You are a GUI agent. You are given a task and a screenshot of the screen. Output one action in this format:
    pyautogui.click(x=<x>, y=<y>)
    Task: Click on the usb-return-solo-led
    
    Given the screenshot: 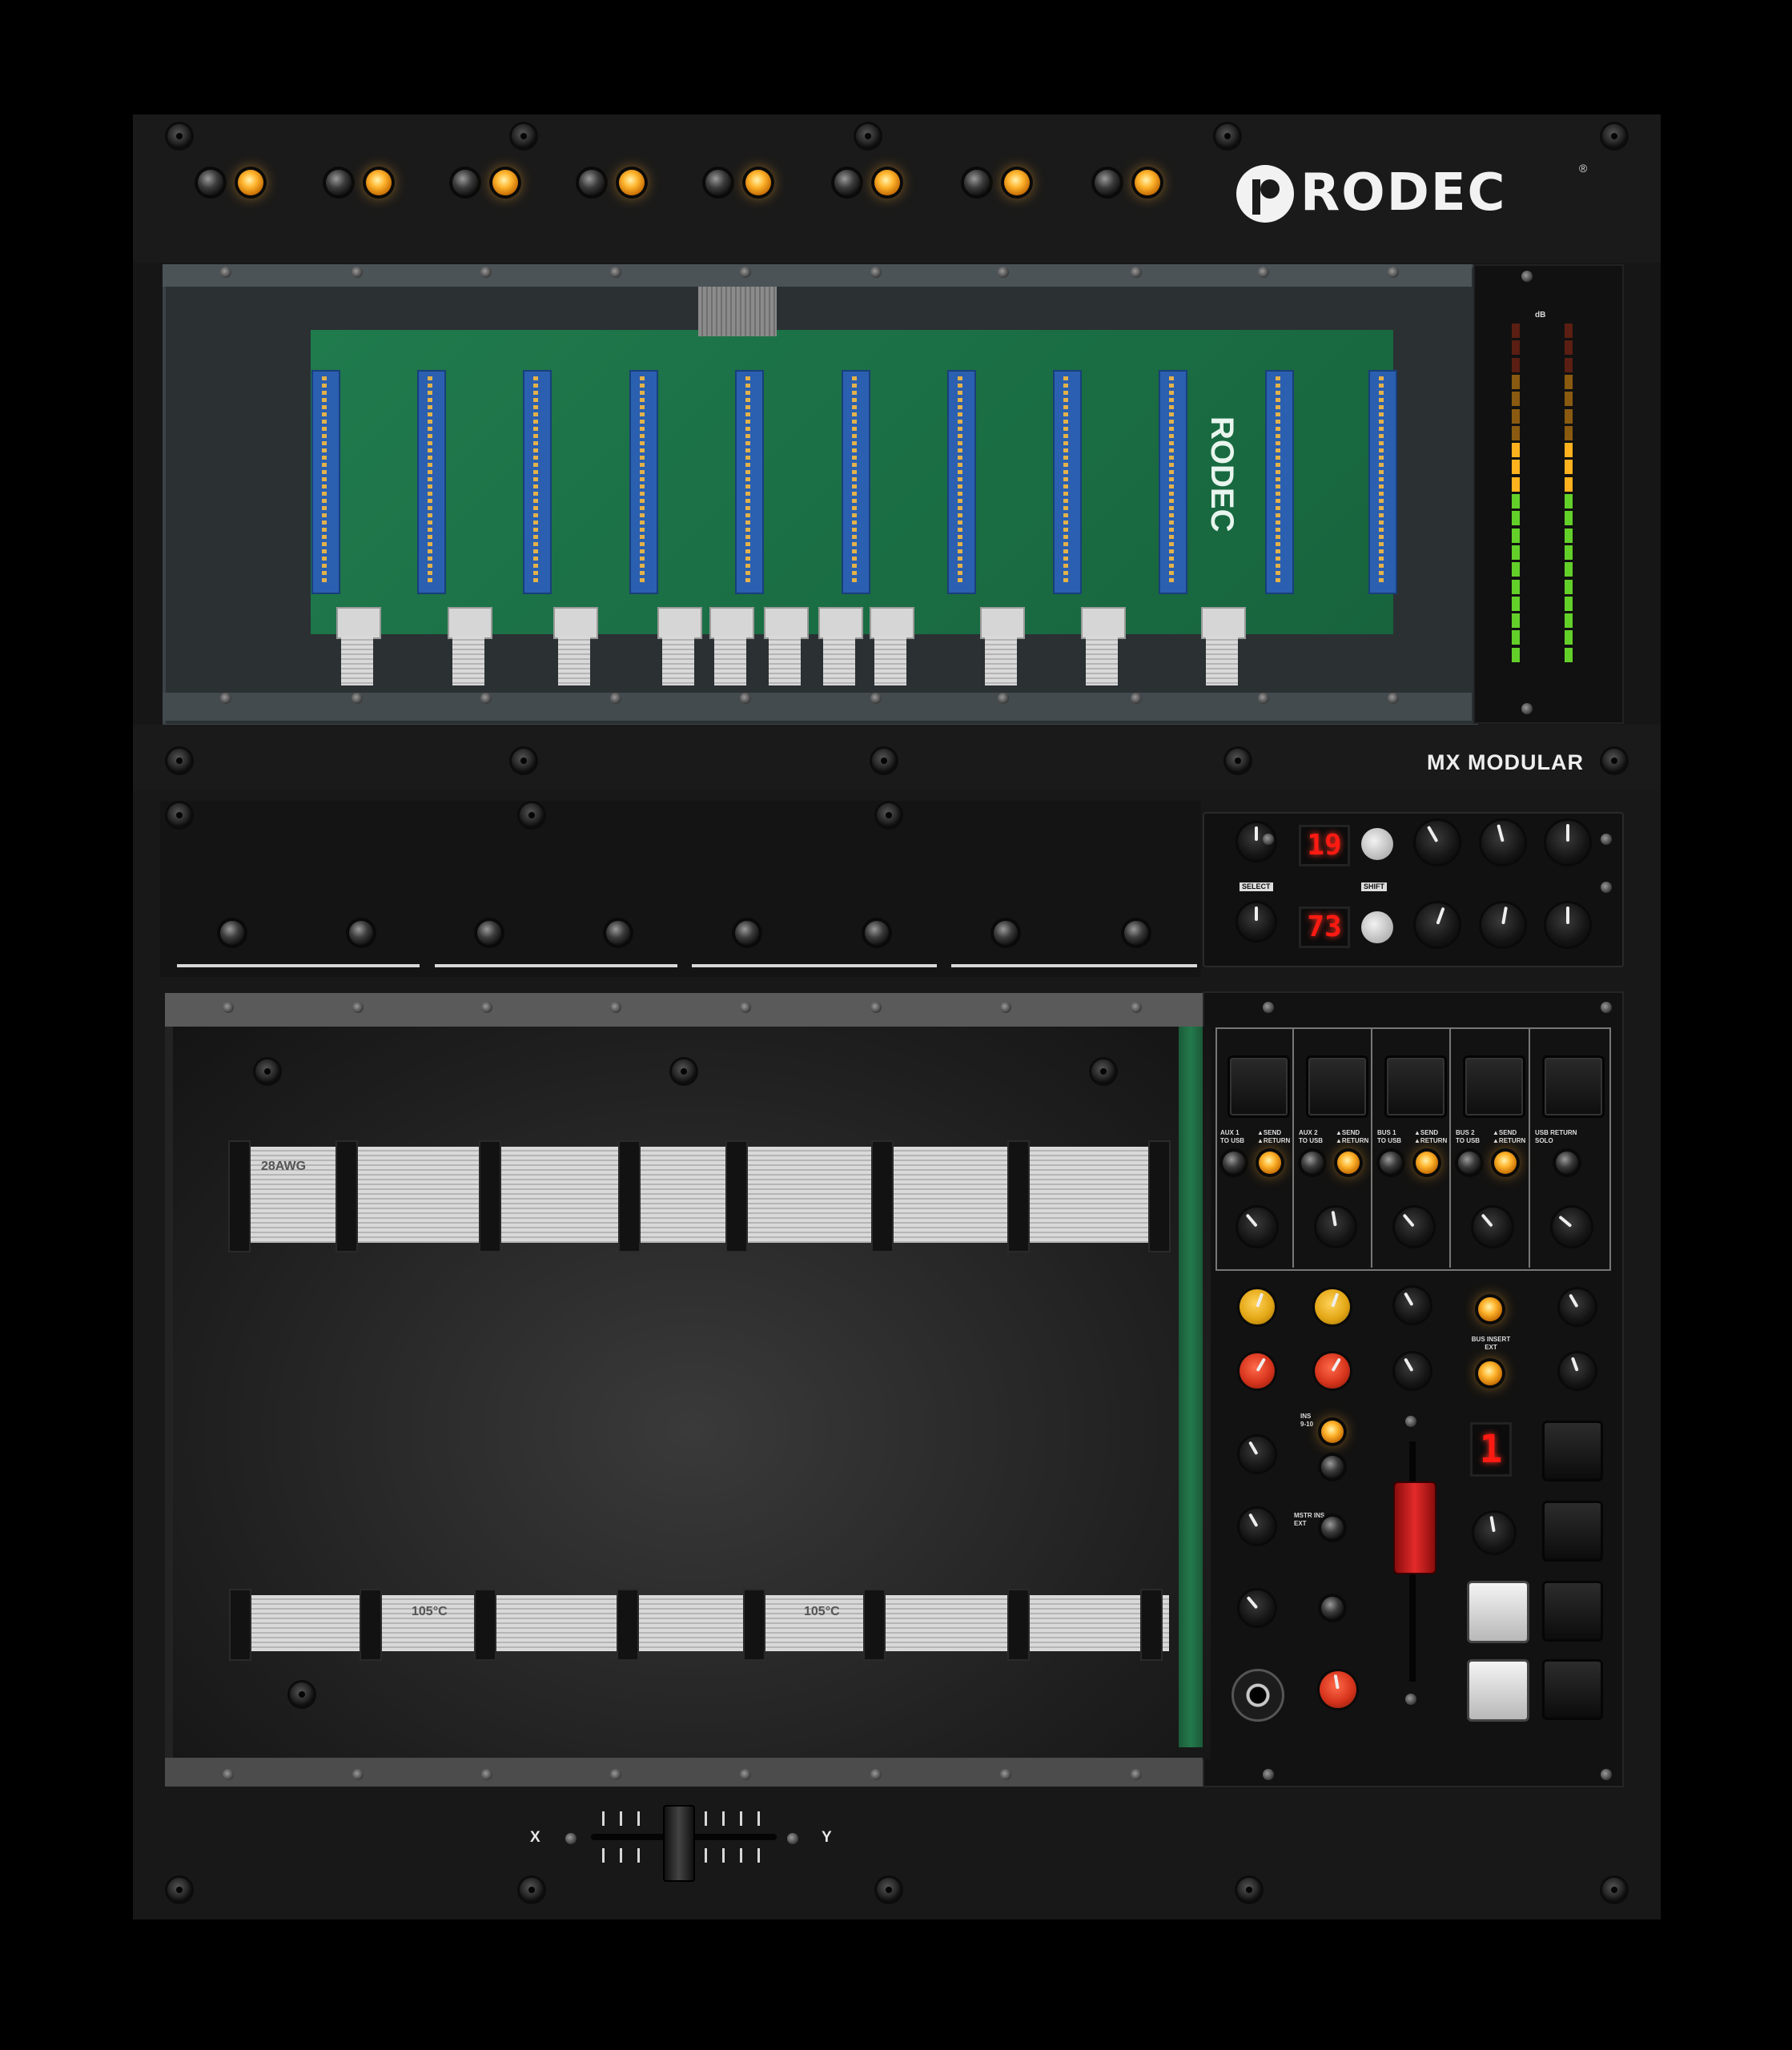 What is the action you would take?
    pyautogui.click(x=1567, y=1163)
    